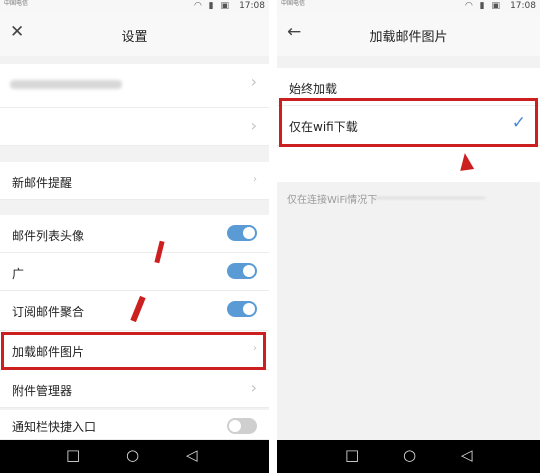 Image resolution: width=540 pixels, height=473 pixels. I want to click on subscription-aggregate-toggle, so click(242, 309).